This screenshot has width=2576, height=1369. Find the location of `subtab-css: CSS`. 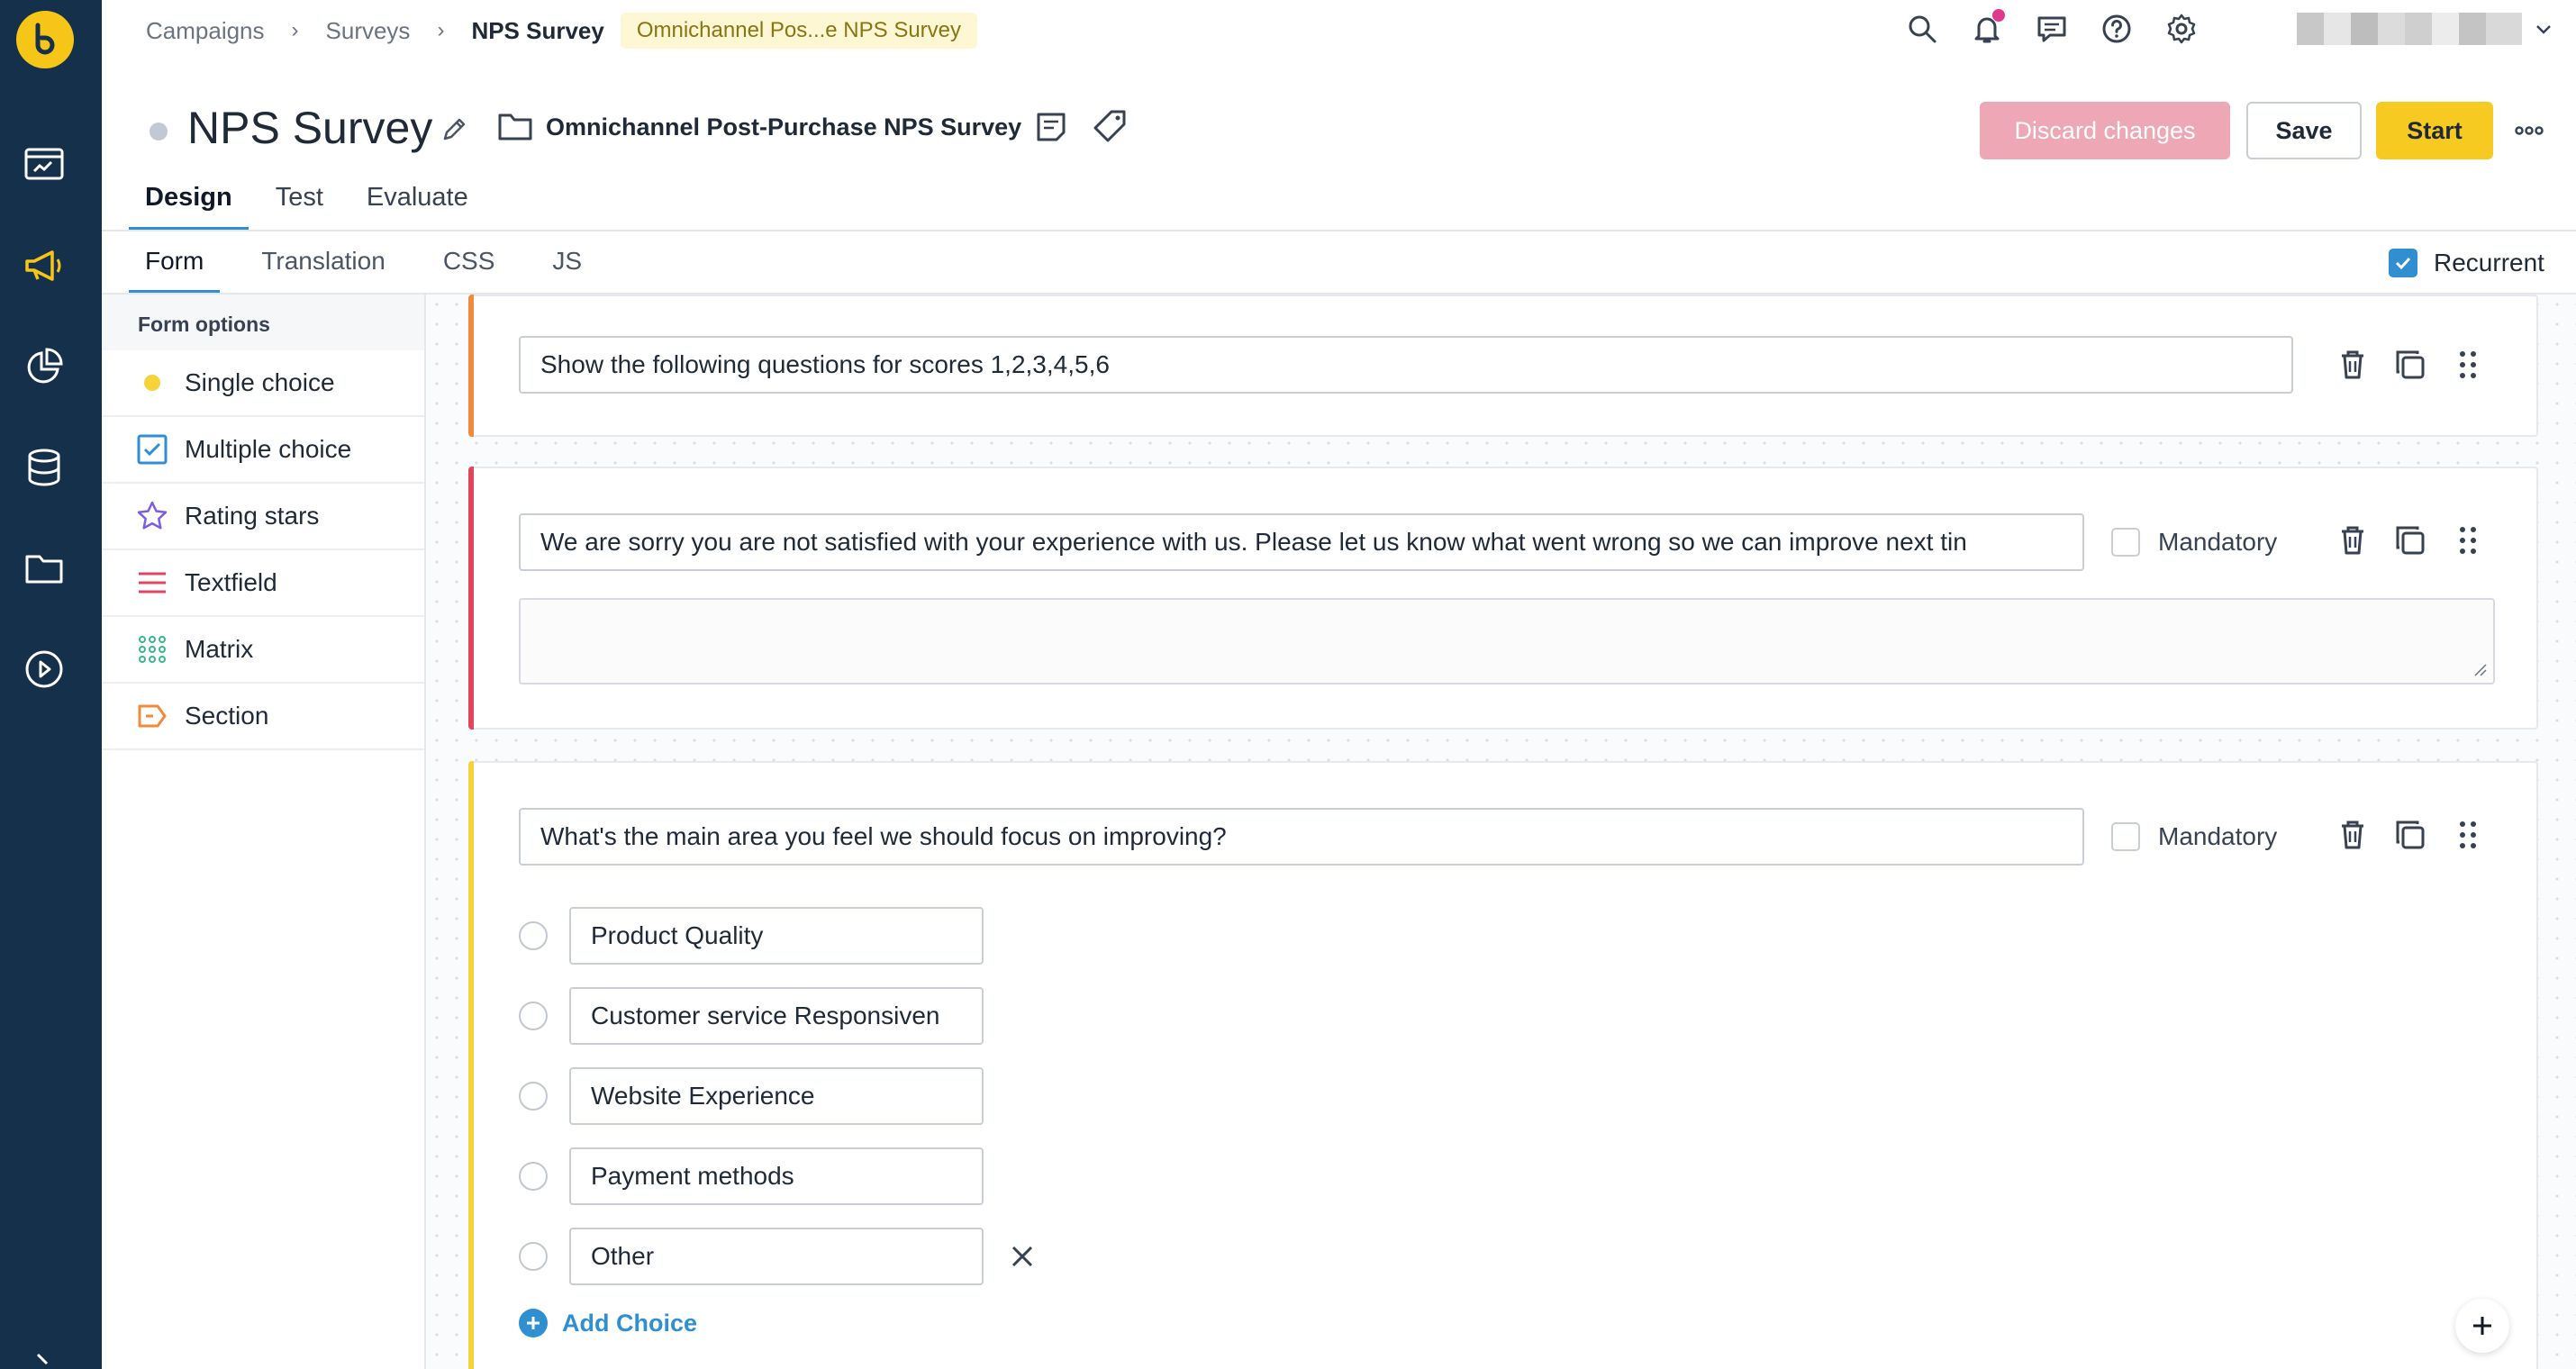

subtab-css: CSS is located at coordinates (469, 266).